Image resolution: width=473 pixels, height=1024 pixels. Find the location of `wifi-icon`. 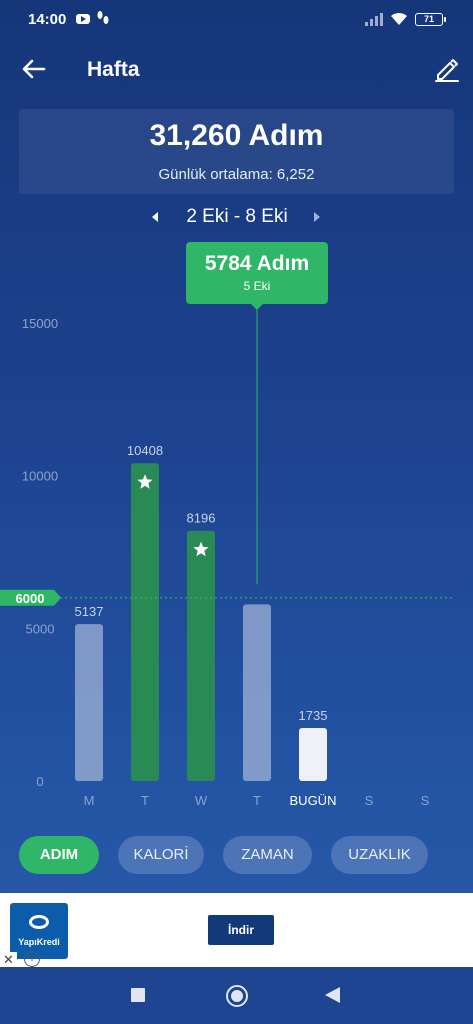

wifi-icon is located at coordinates (399, 18).